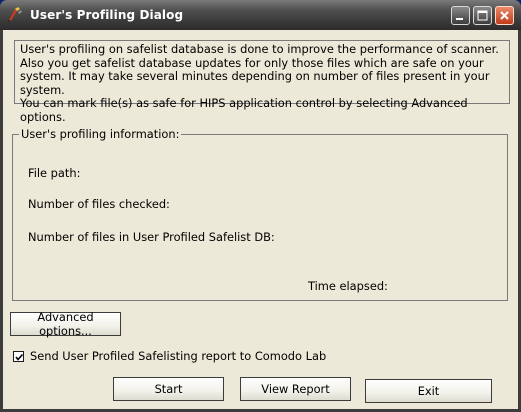  Describe the element at coordinates (168, 389) in the screenshot. I see `start-button: Start` at that location.